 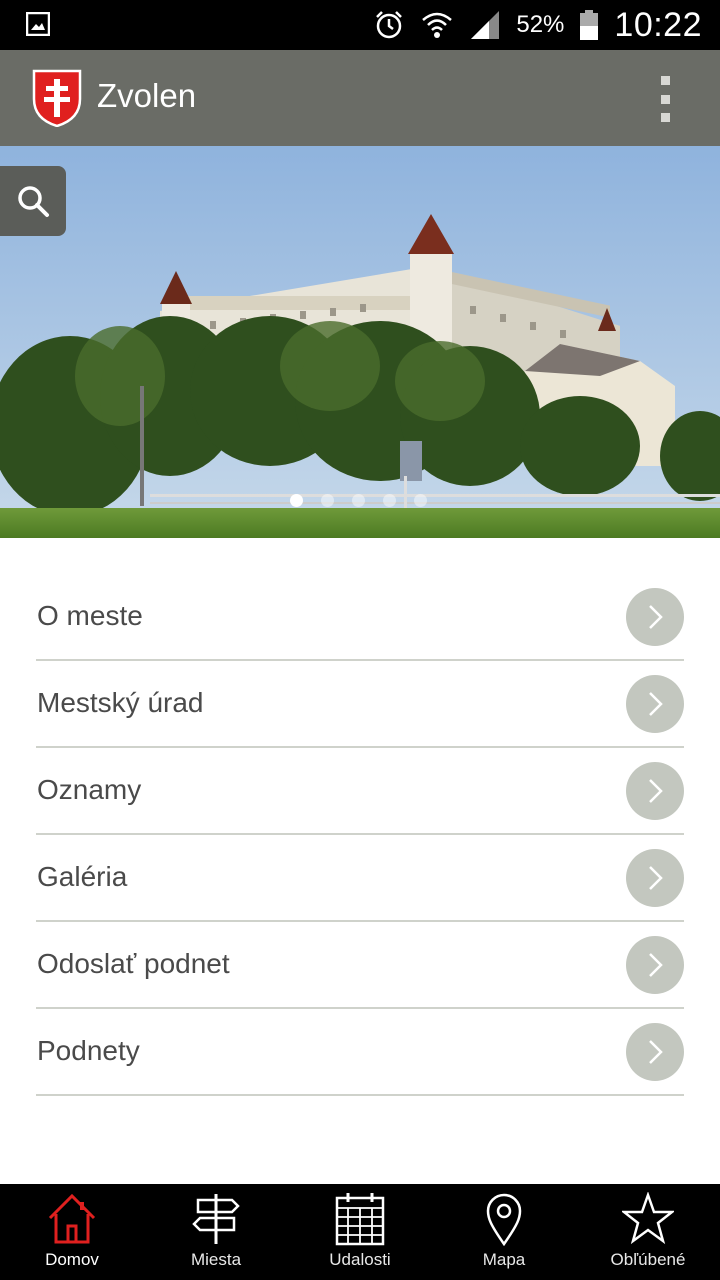 I want to click on signpost-icon, so click(x=216, y=1219).